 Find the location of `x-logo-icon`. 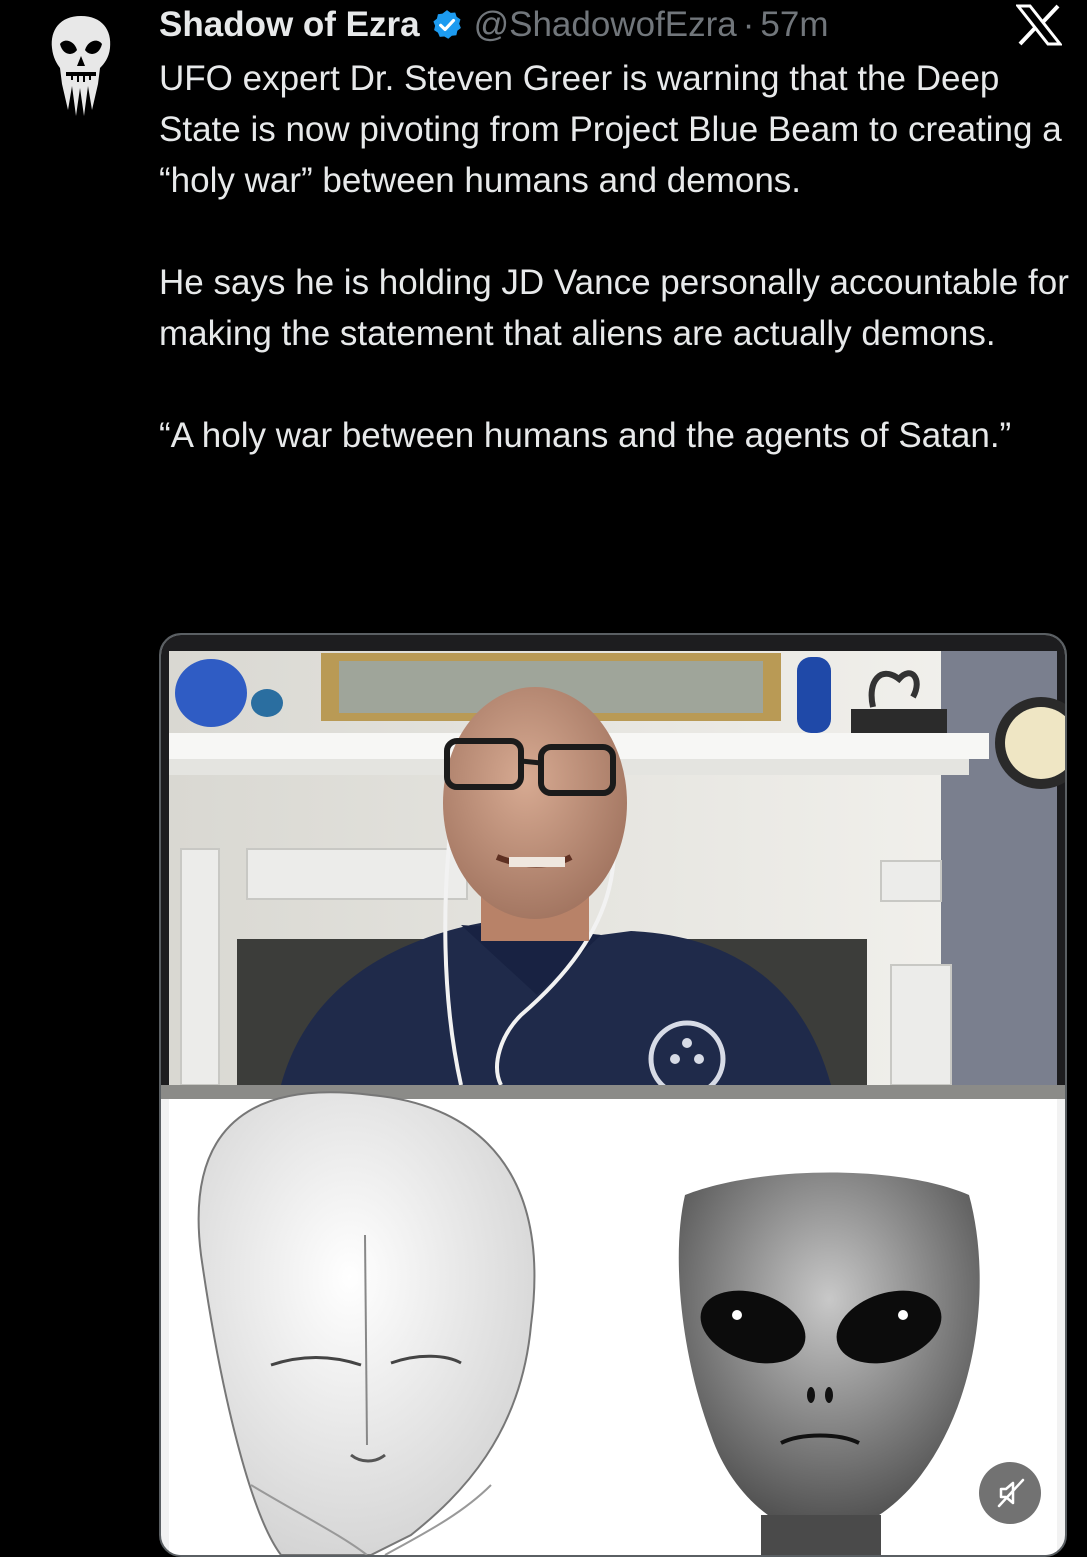

x-logo-icon is located at coordinates (1039, 25).